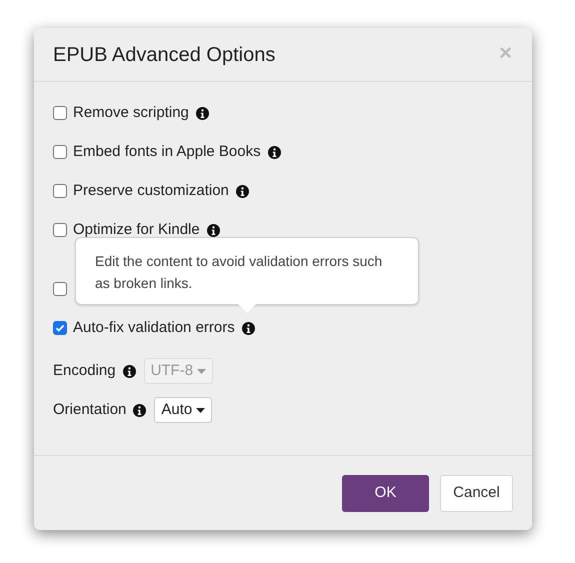  What do you see at coordinates (167, 152) in the screenshot?
I see `option-label: Embed fonts in Apple Books` at bounding box center [167, 152].